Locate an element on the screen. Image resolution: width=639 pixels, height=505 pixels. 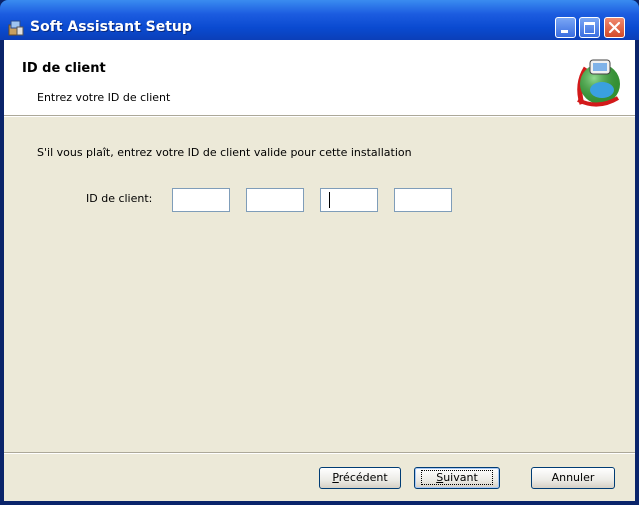
window-title: Soft Assistant Setup is located at coordinates (111, 27).